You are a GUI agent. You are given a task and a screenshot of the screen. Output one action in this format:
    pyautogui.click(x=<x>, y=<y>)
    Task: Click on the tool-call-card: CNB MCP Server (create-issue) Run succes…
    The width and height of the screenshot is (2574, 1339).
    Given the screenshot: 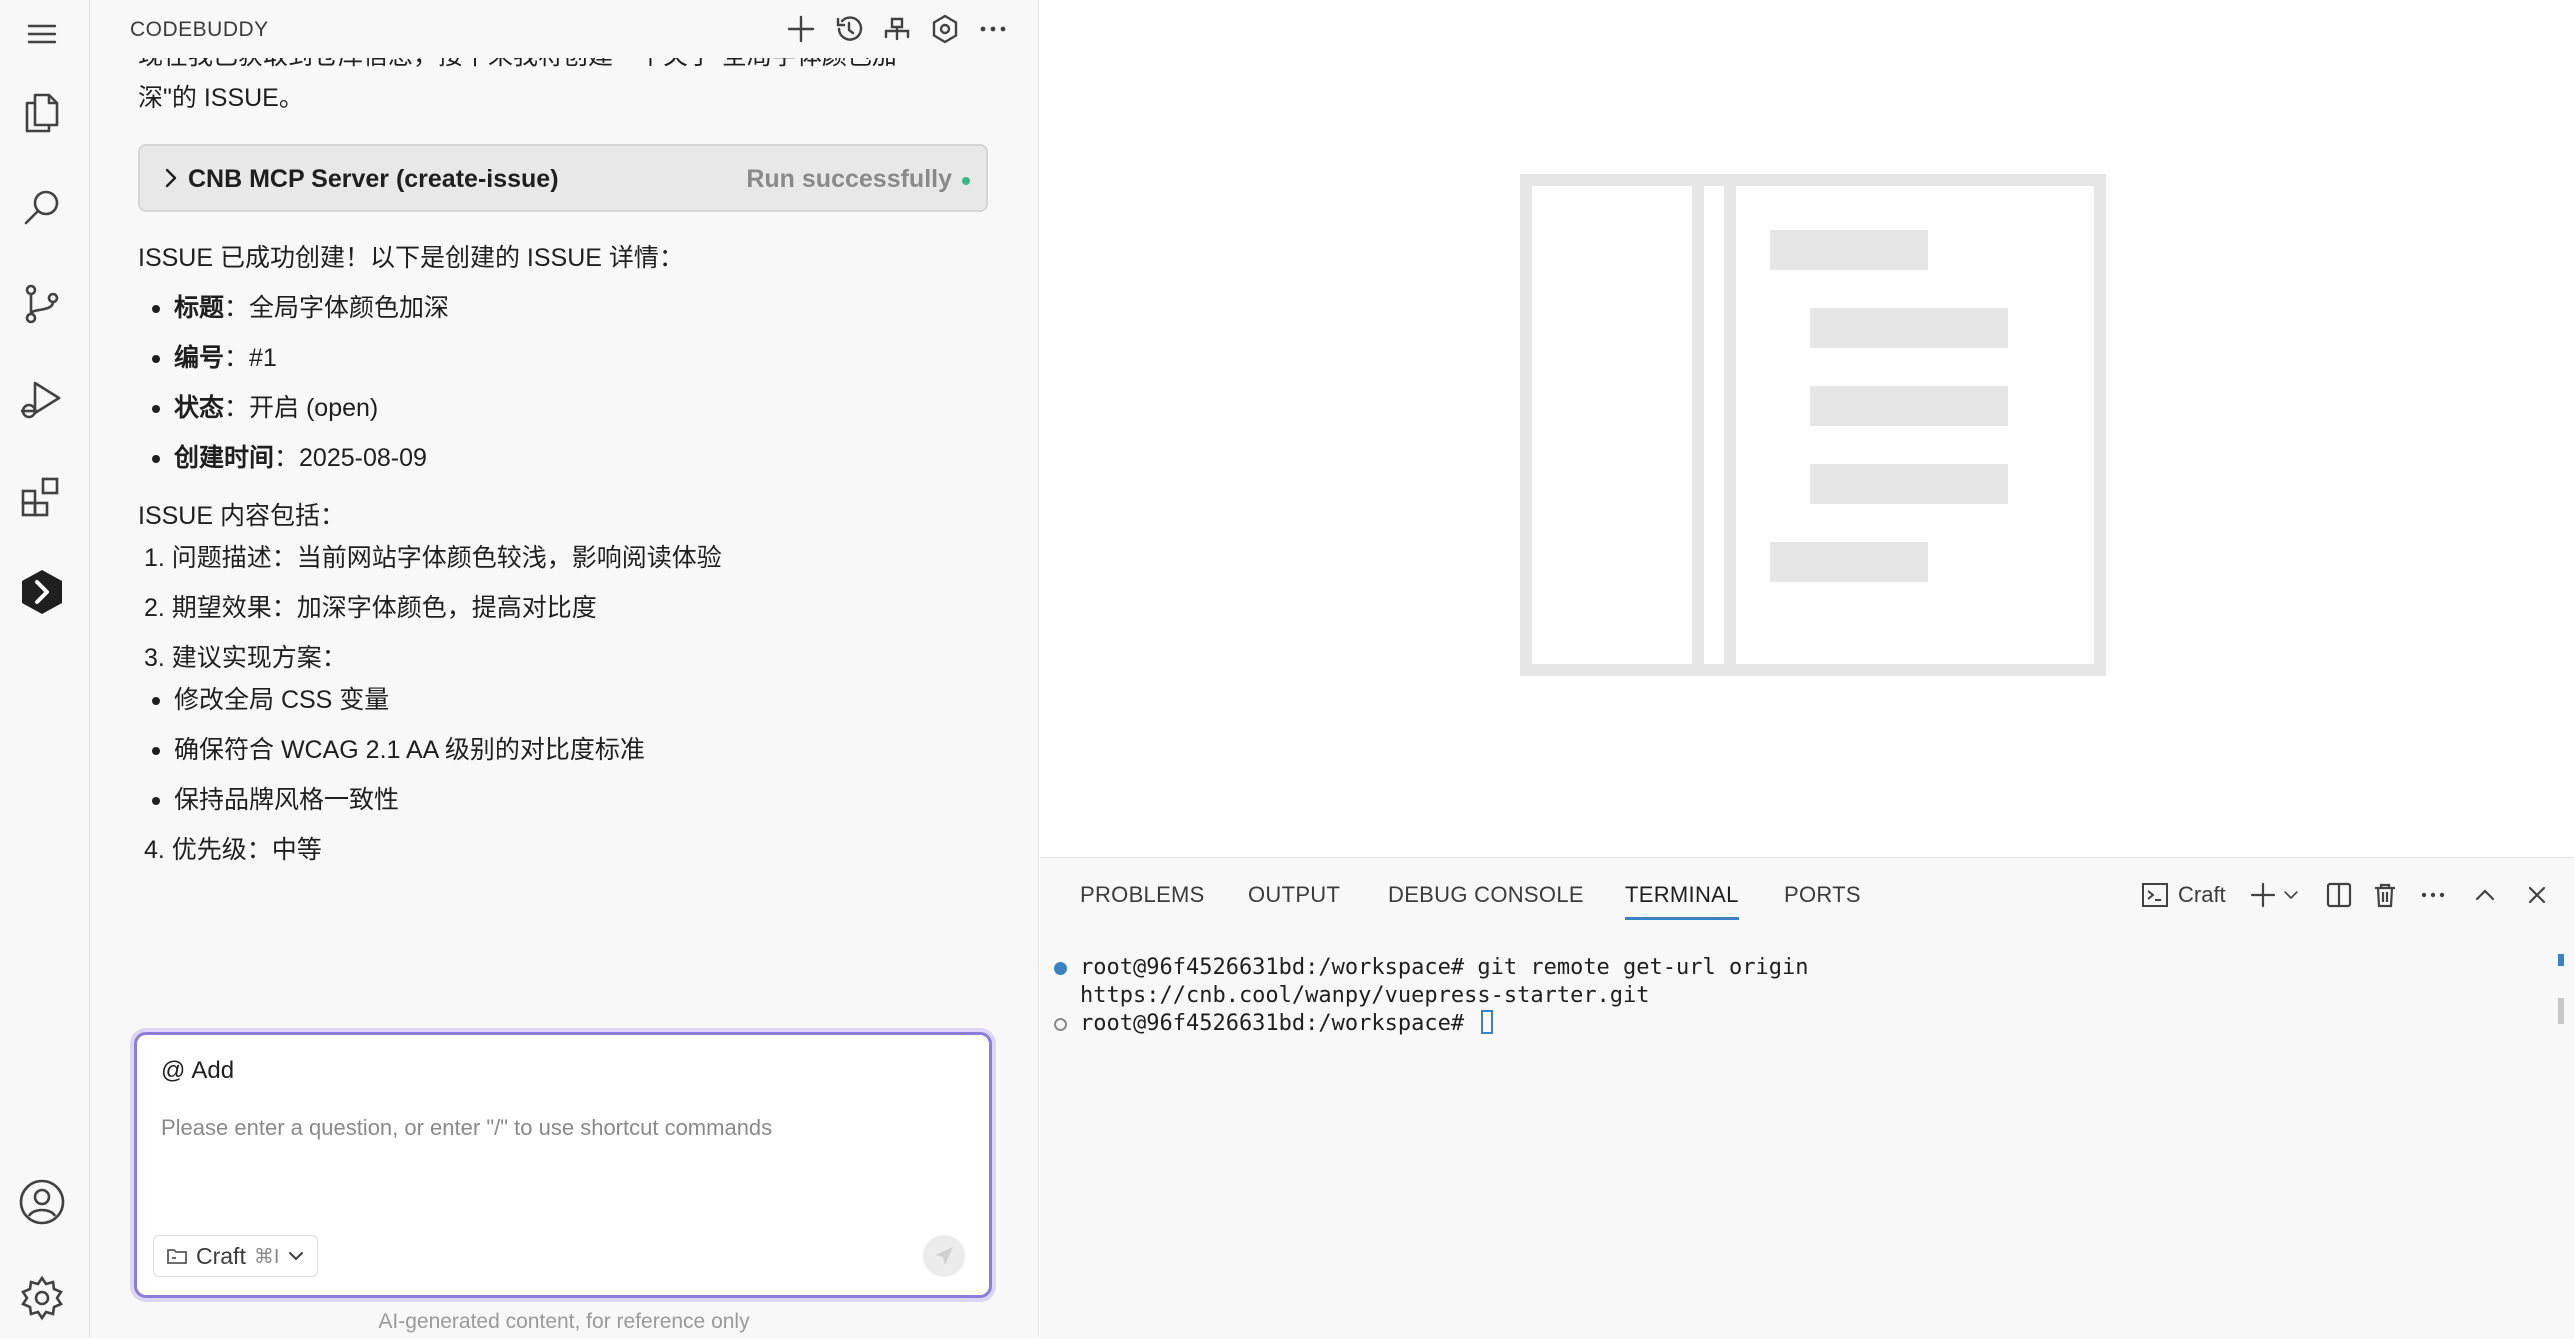 What is the action you would take?
    pyautogui.click(x=563, y=178)
    